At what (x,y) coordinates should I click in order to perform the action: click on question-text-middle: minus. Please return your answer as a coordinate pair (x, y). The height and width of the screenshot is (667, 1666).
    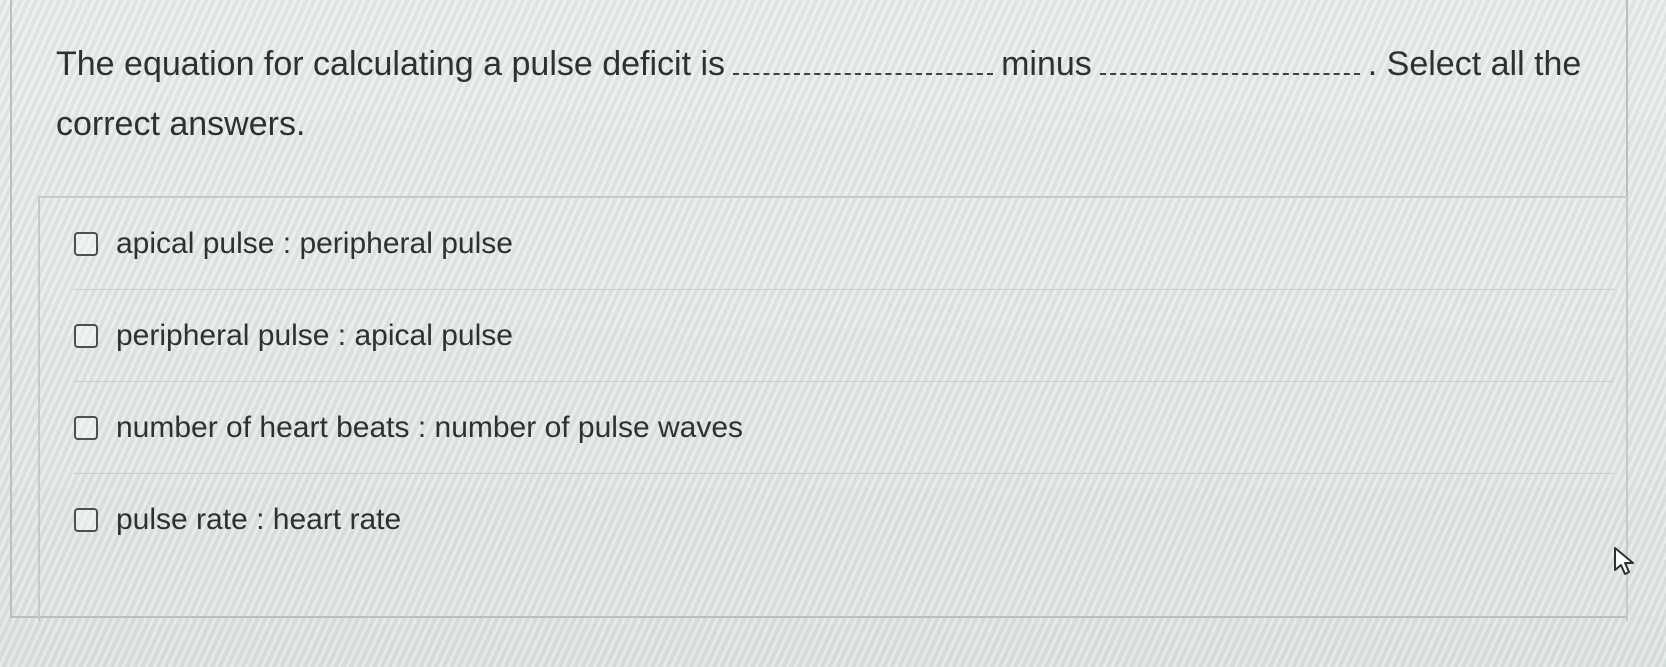
    Looking at the image, I should click on (1046, 64).